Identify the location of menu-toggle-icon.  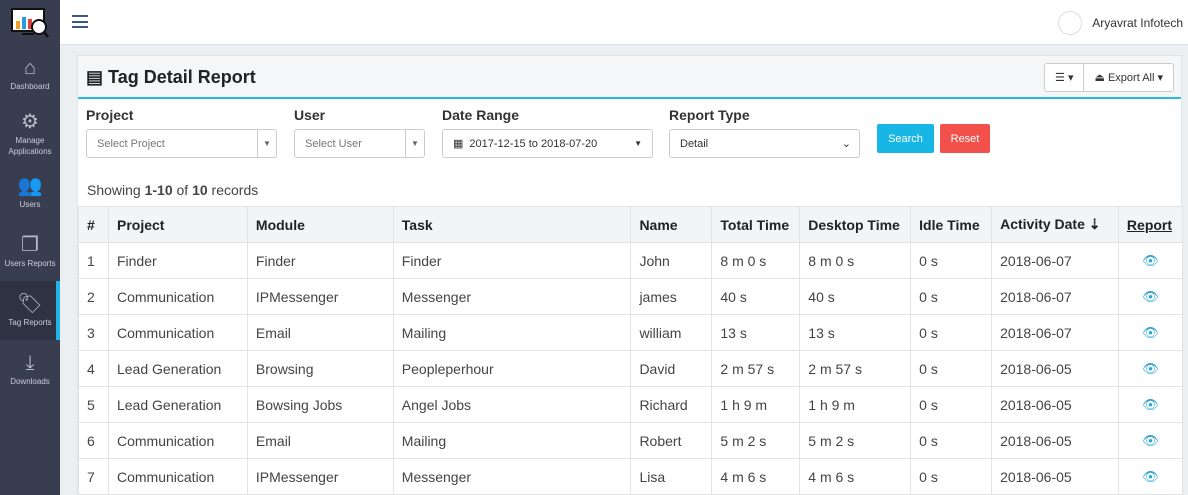
(80, 21).